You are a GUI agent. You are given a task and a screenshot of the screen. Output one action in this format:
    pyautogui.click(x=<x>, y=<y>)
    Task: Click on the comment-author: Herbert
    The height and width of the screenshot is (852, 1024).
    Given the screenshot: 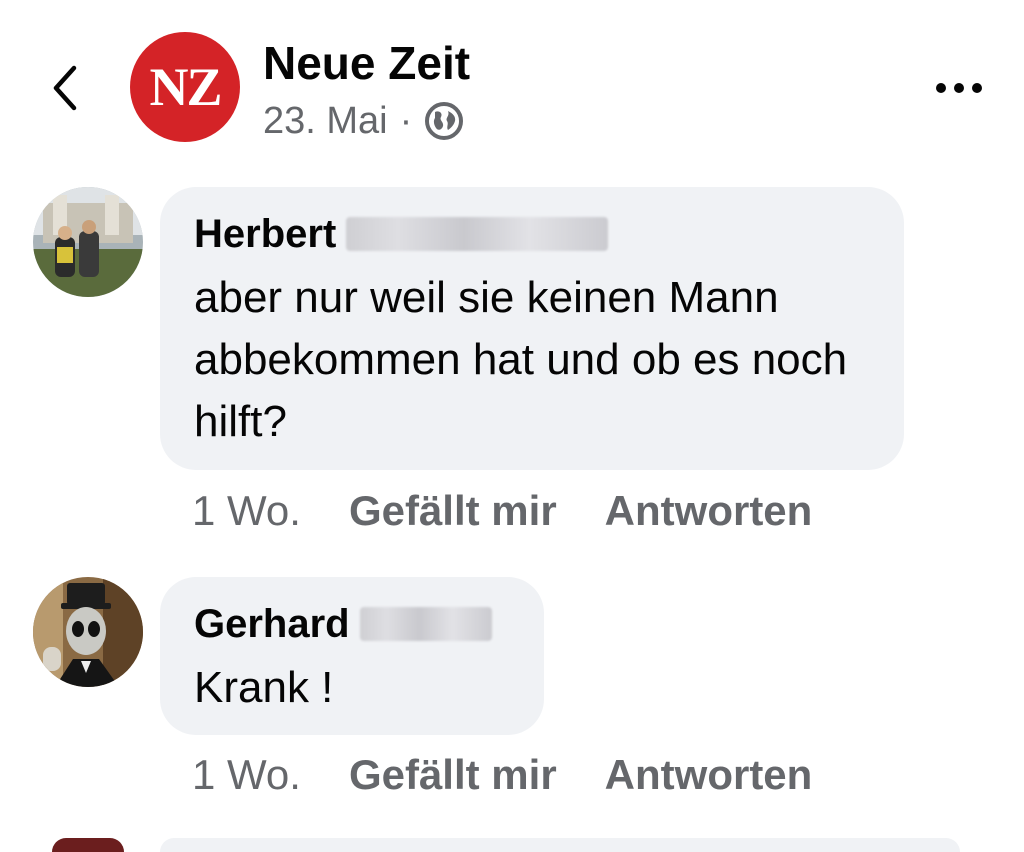 What is the action you would take?
    pyautogui.click(x=265, y=234)
    